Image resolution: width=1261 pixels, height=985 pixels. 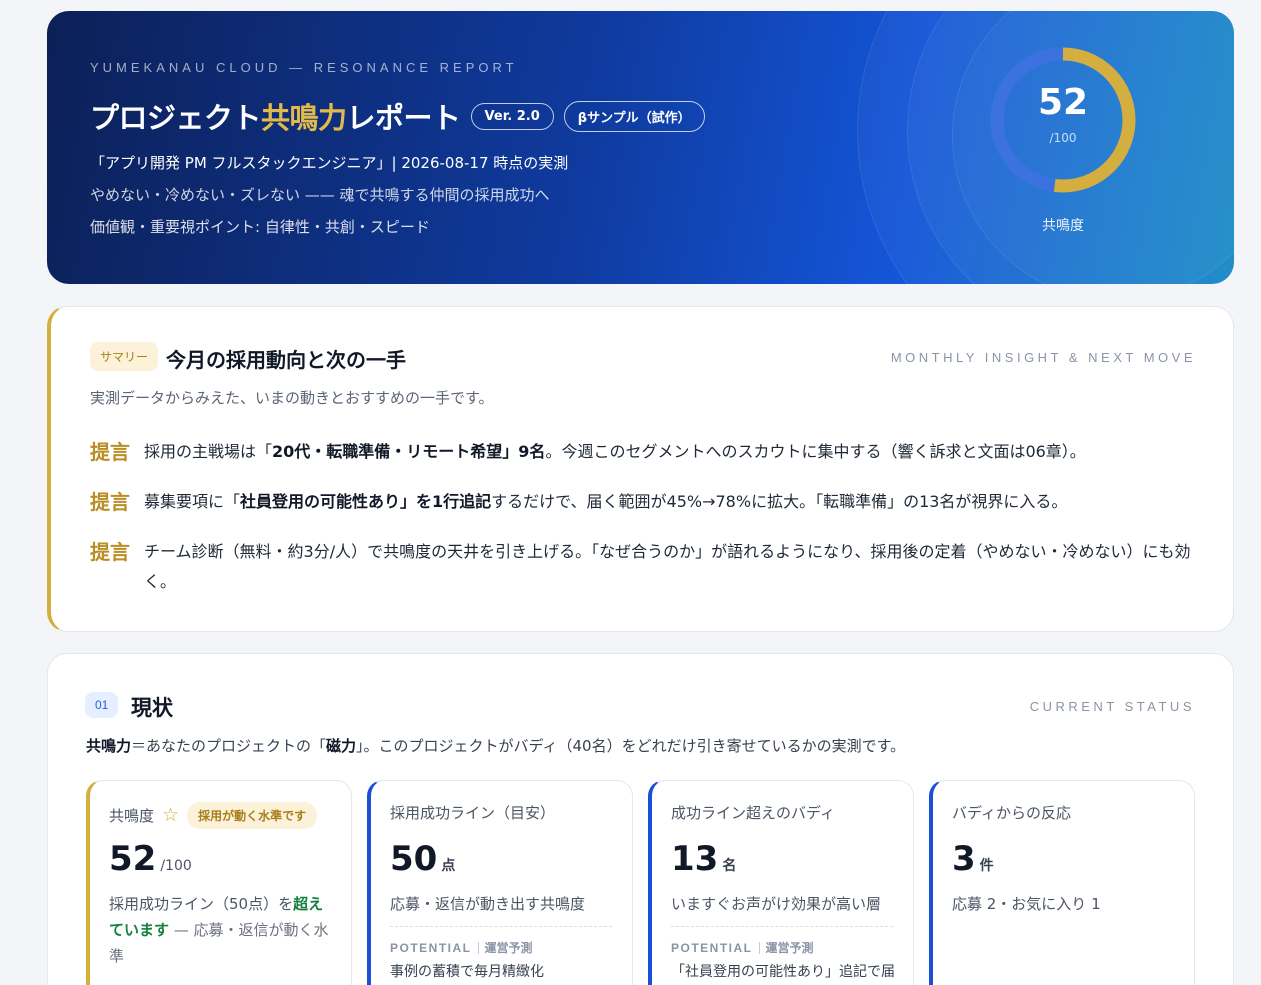 What do you see at coordinates (467, 972) in the screenshot?
I see `potential-text: 事例の蓄積で毎月精緻化` at bounding box center [467, 972].